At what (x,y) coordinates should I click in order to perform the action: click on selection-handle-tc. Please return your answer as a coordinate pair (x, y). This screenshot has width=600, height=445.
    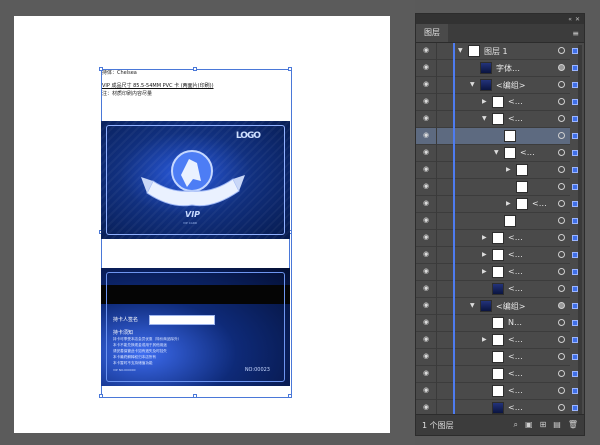
    Looking at the image, I should click on (195, 69).